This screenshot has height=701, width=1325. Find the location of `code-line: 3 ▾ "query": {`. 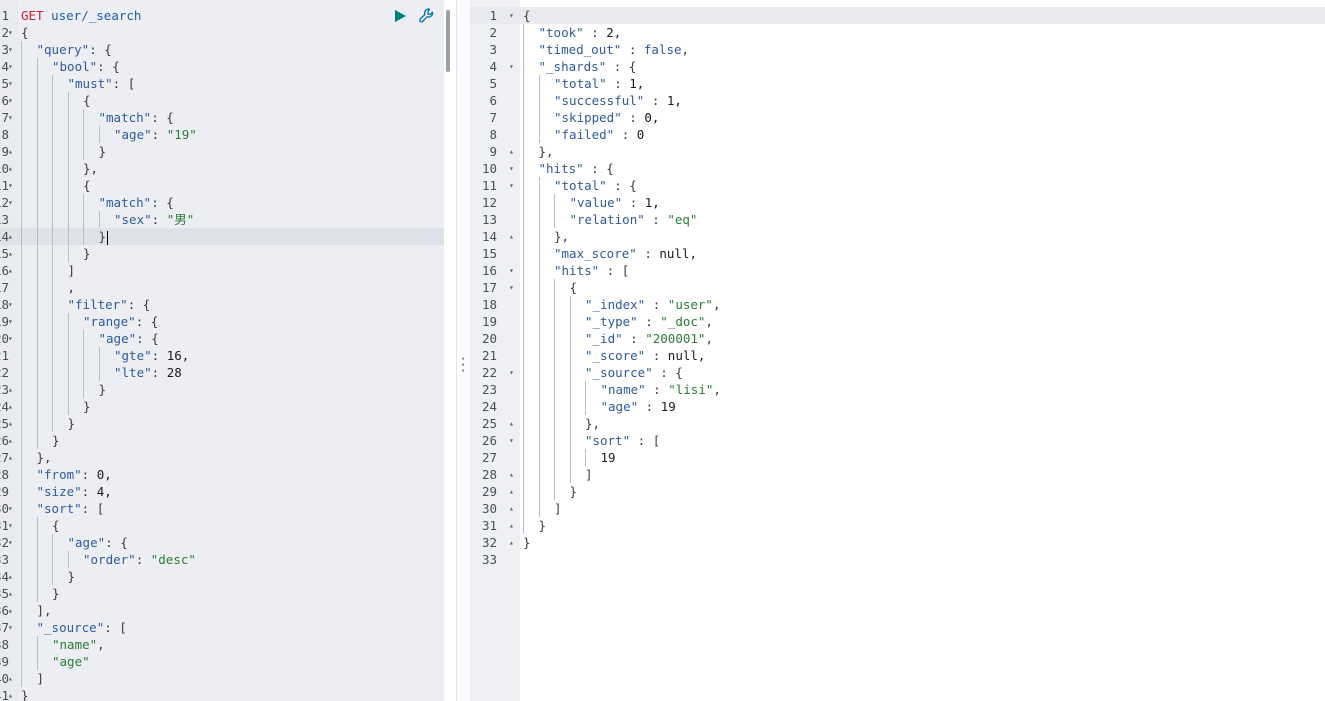

code-line: 3 ▾ "query": { is located at coordinates (222, 49).